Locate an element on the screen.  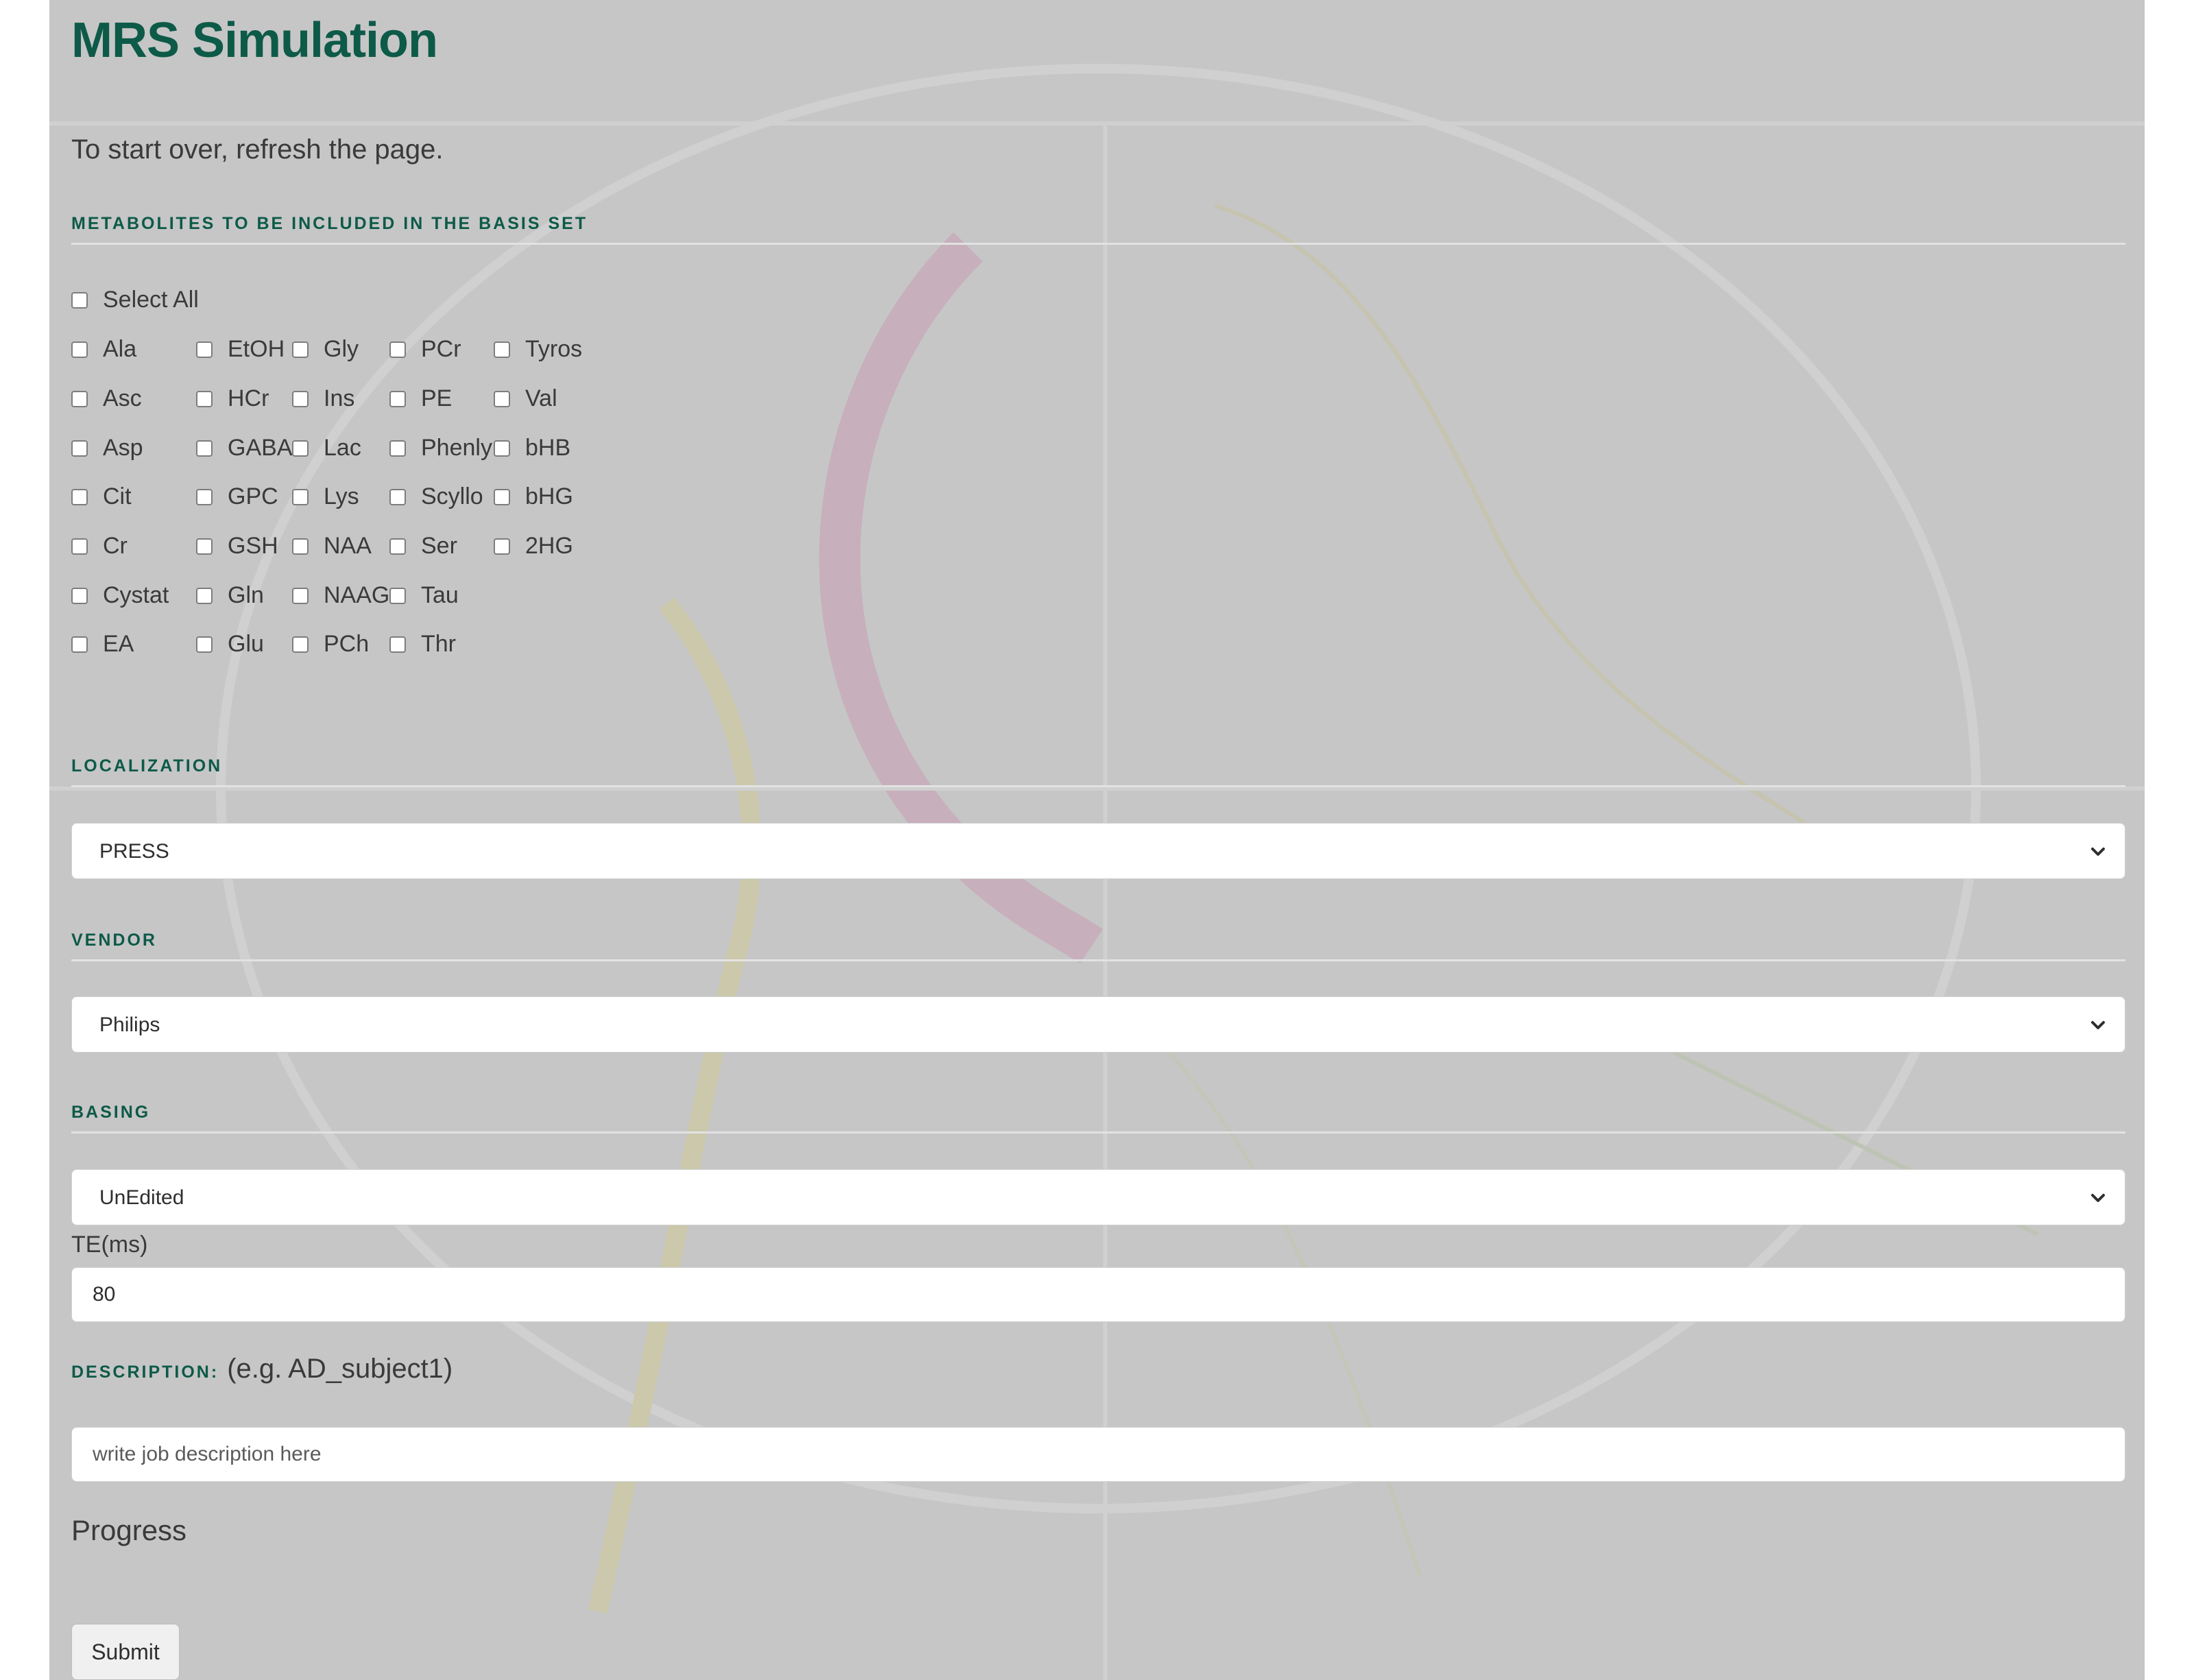
metabolite-option: Tau is located at coordinates (424, 595).